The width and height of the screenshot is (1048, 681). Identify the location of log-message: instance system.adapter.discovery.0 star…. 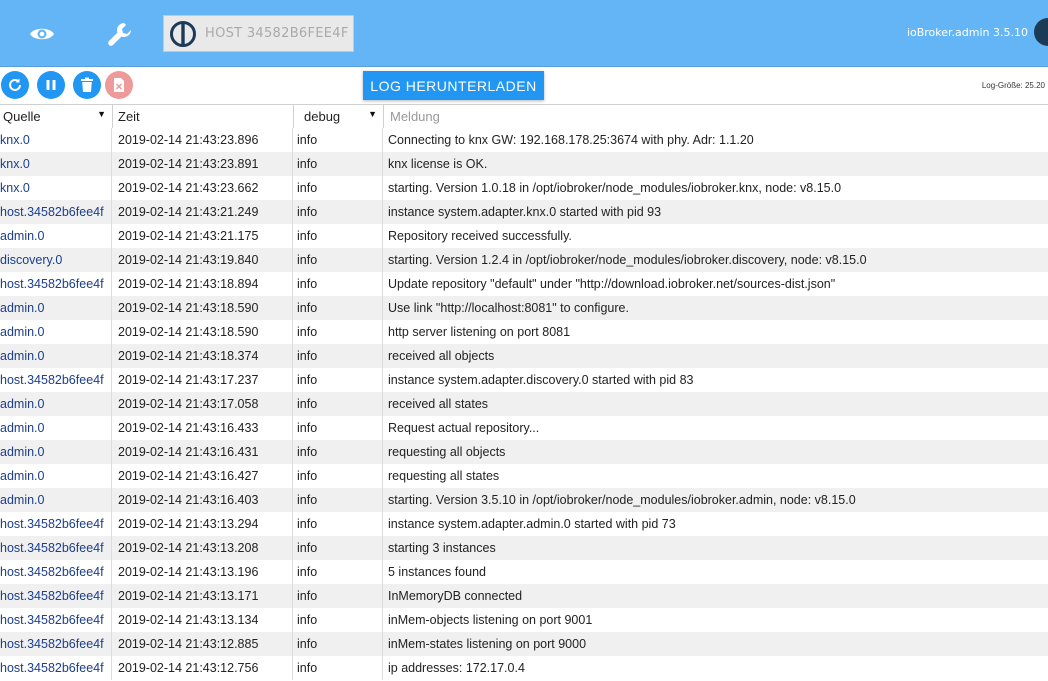
(541, 380).